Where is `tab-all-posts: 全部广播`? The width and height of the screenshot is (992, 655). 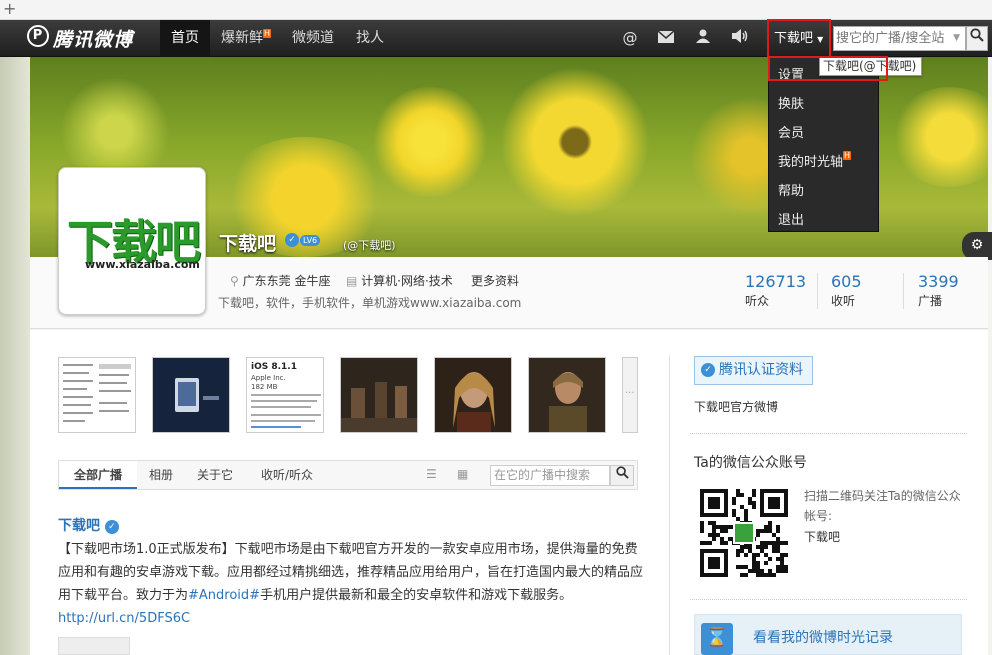
tab-all-posts: 全部广播 is located at coordinates (98, 475).